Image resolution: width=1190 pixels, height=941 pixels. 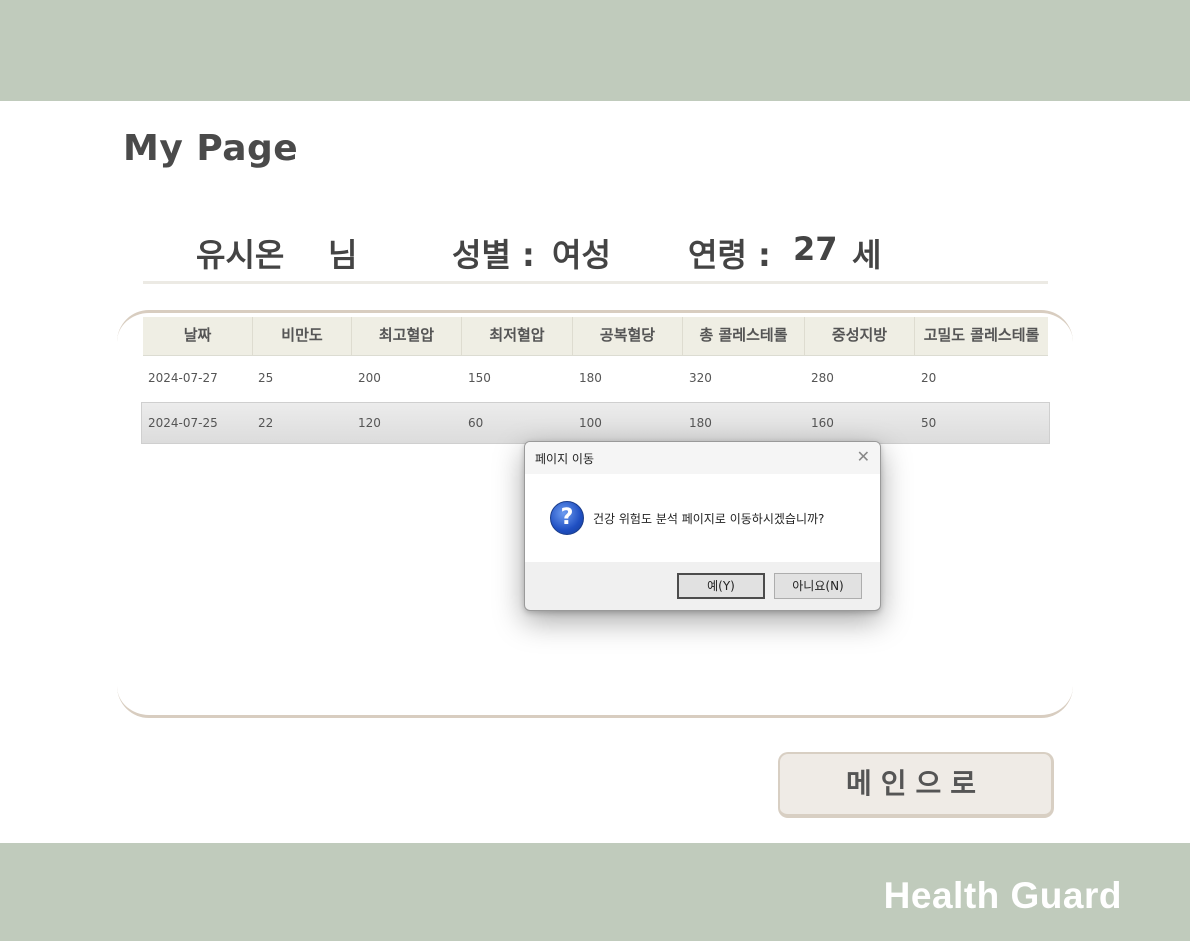 What do you see at coordinates (863, 456) in the screenshot?
I see `close-icon: ✕` at bounding box center [863, 456].